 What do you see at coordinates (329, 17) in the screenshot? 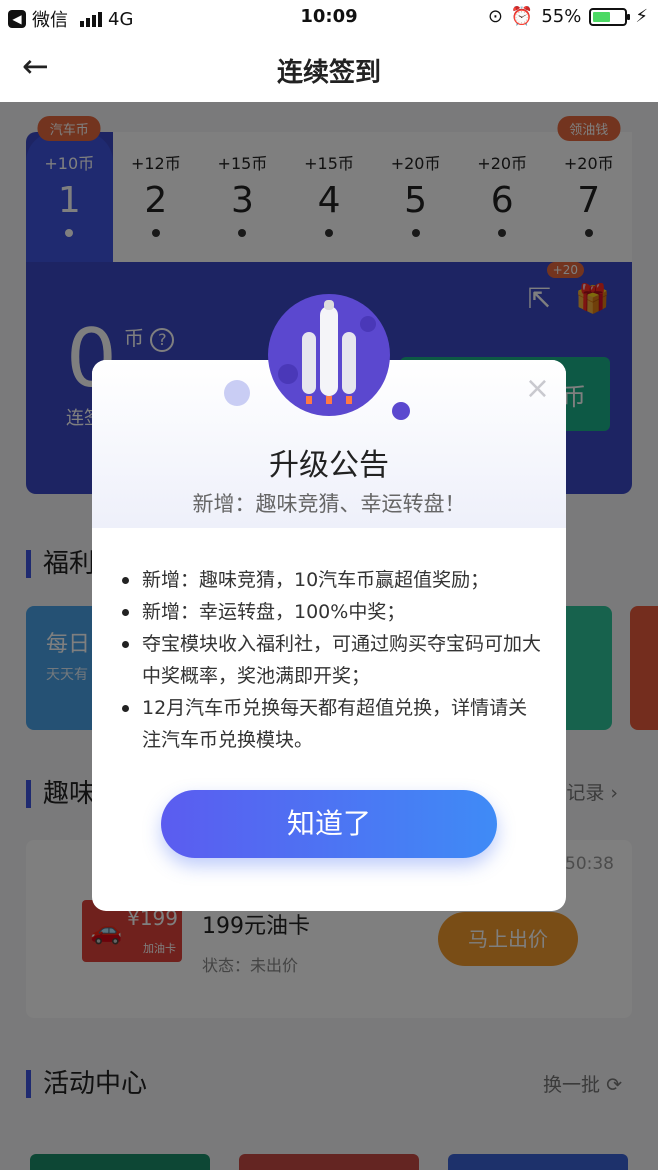
I see `status-bar: ◀ 微信 4G 10:09 ⊙ ⏰ 55% ⚡` at bounding box center [329, 17].